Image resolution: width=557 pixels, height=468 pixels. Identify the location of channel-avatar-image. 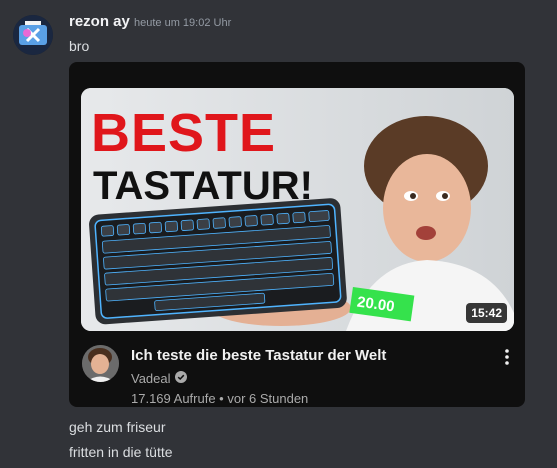
(100, 363).